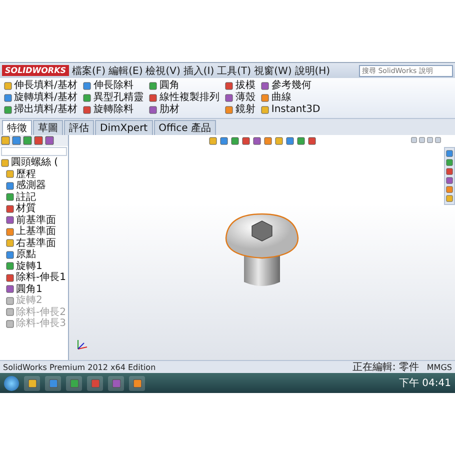  Describe the element at coordinates (41, 98) in the screenshot. I see `ribbon-button: 旋轉填料/基材` at that location.